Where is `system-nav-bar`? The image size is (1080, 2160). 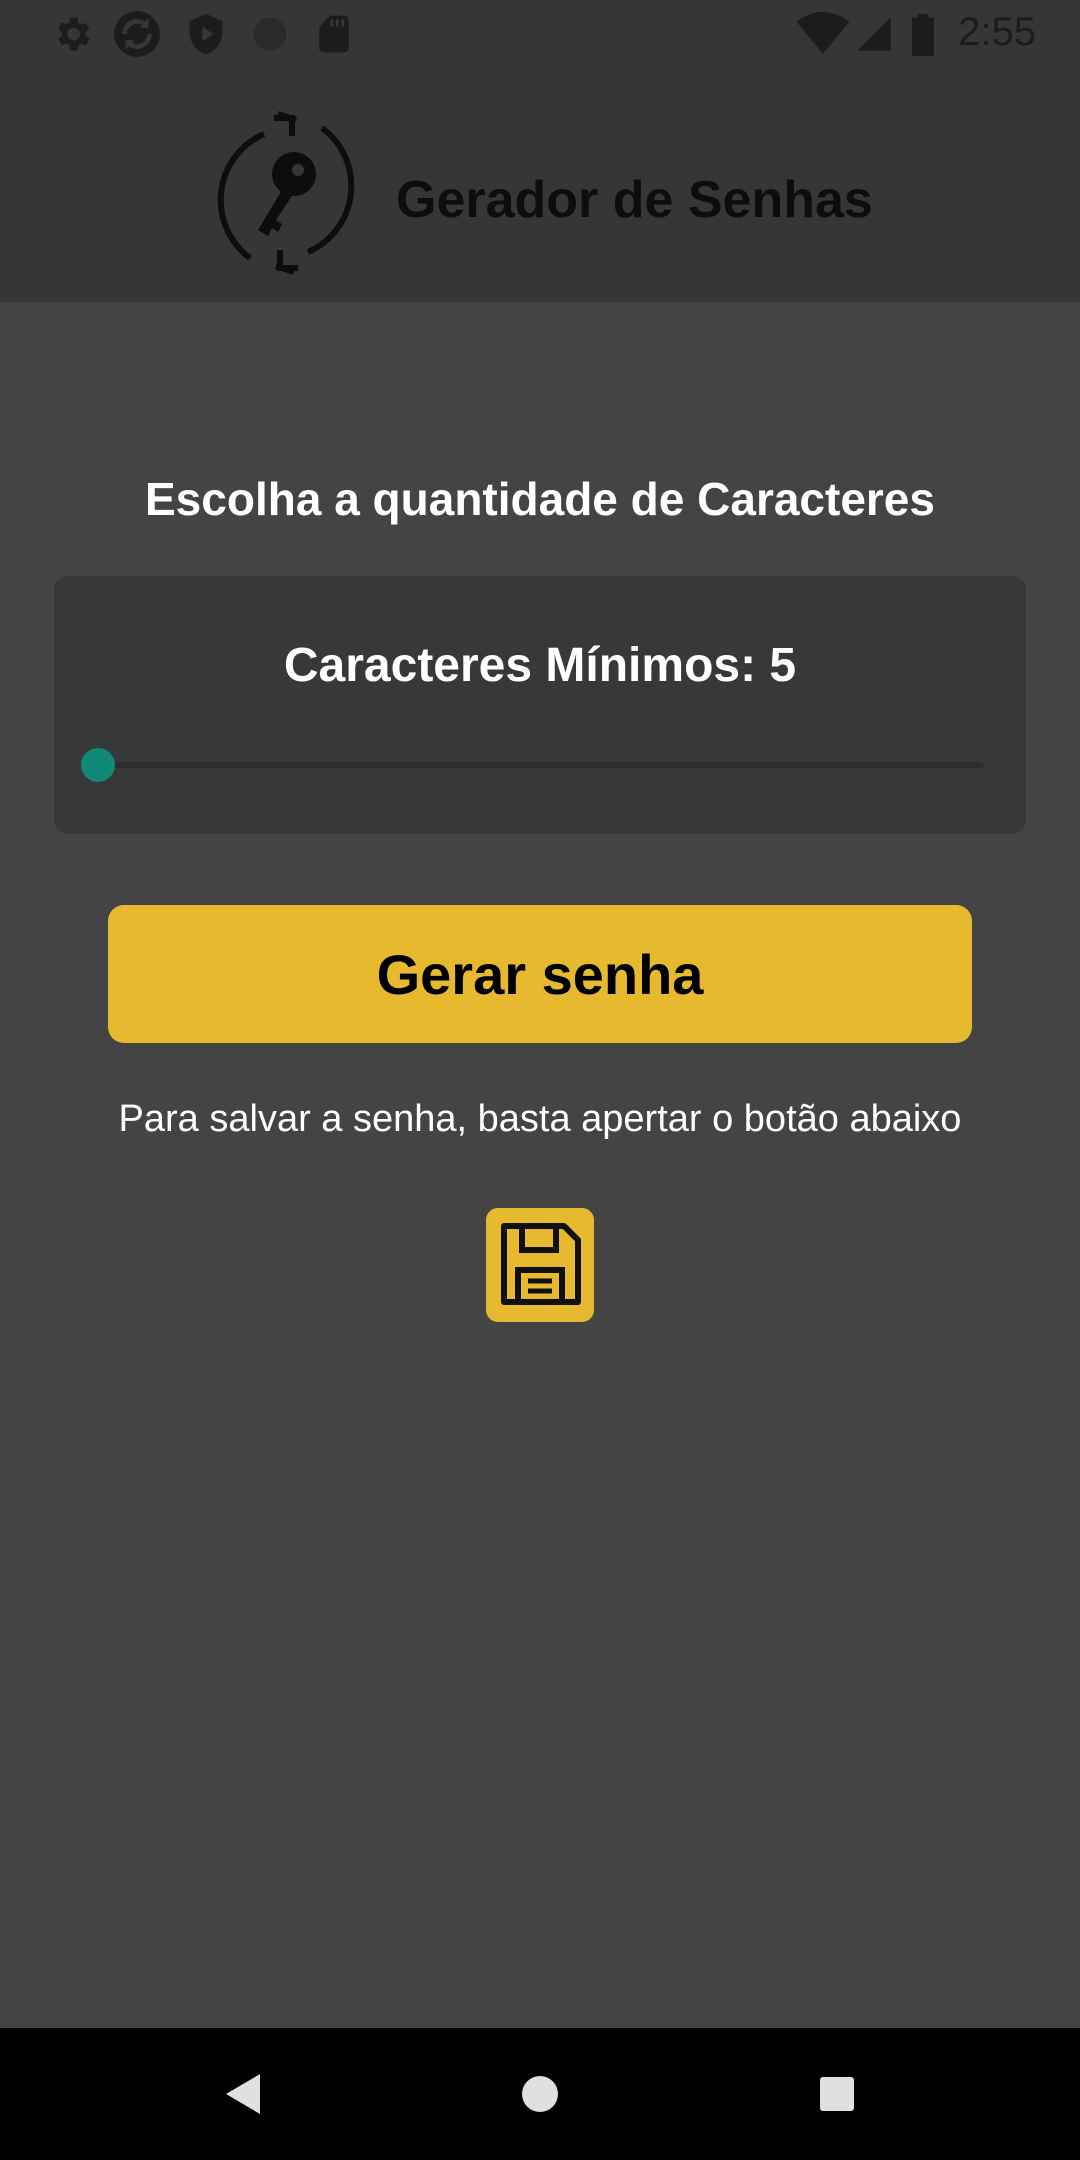
system-nav-bar is located at coordinates (540, 2094).